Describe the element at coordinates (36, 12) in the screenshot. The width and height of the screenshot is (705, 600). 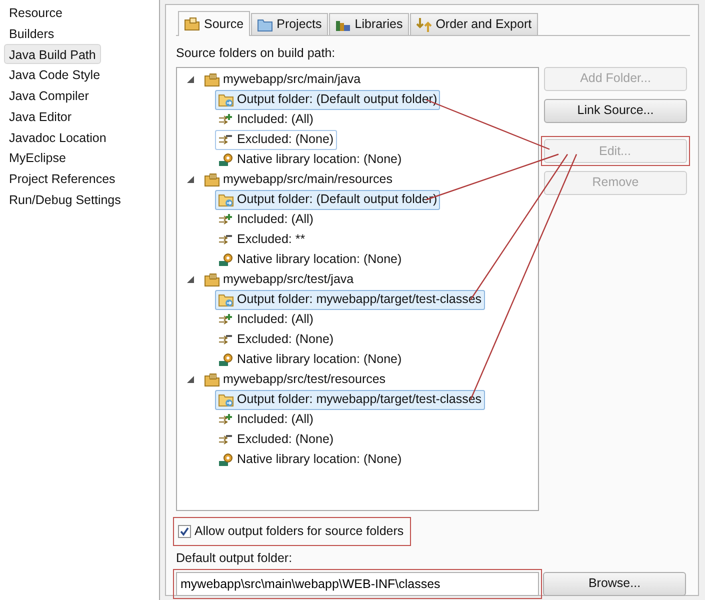
I see `sidebar-item: Resource` at that location.